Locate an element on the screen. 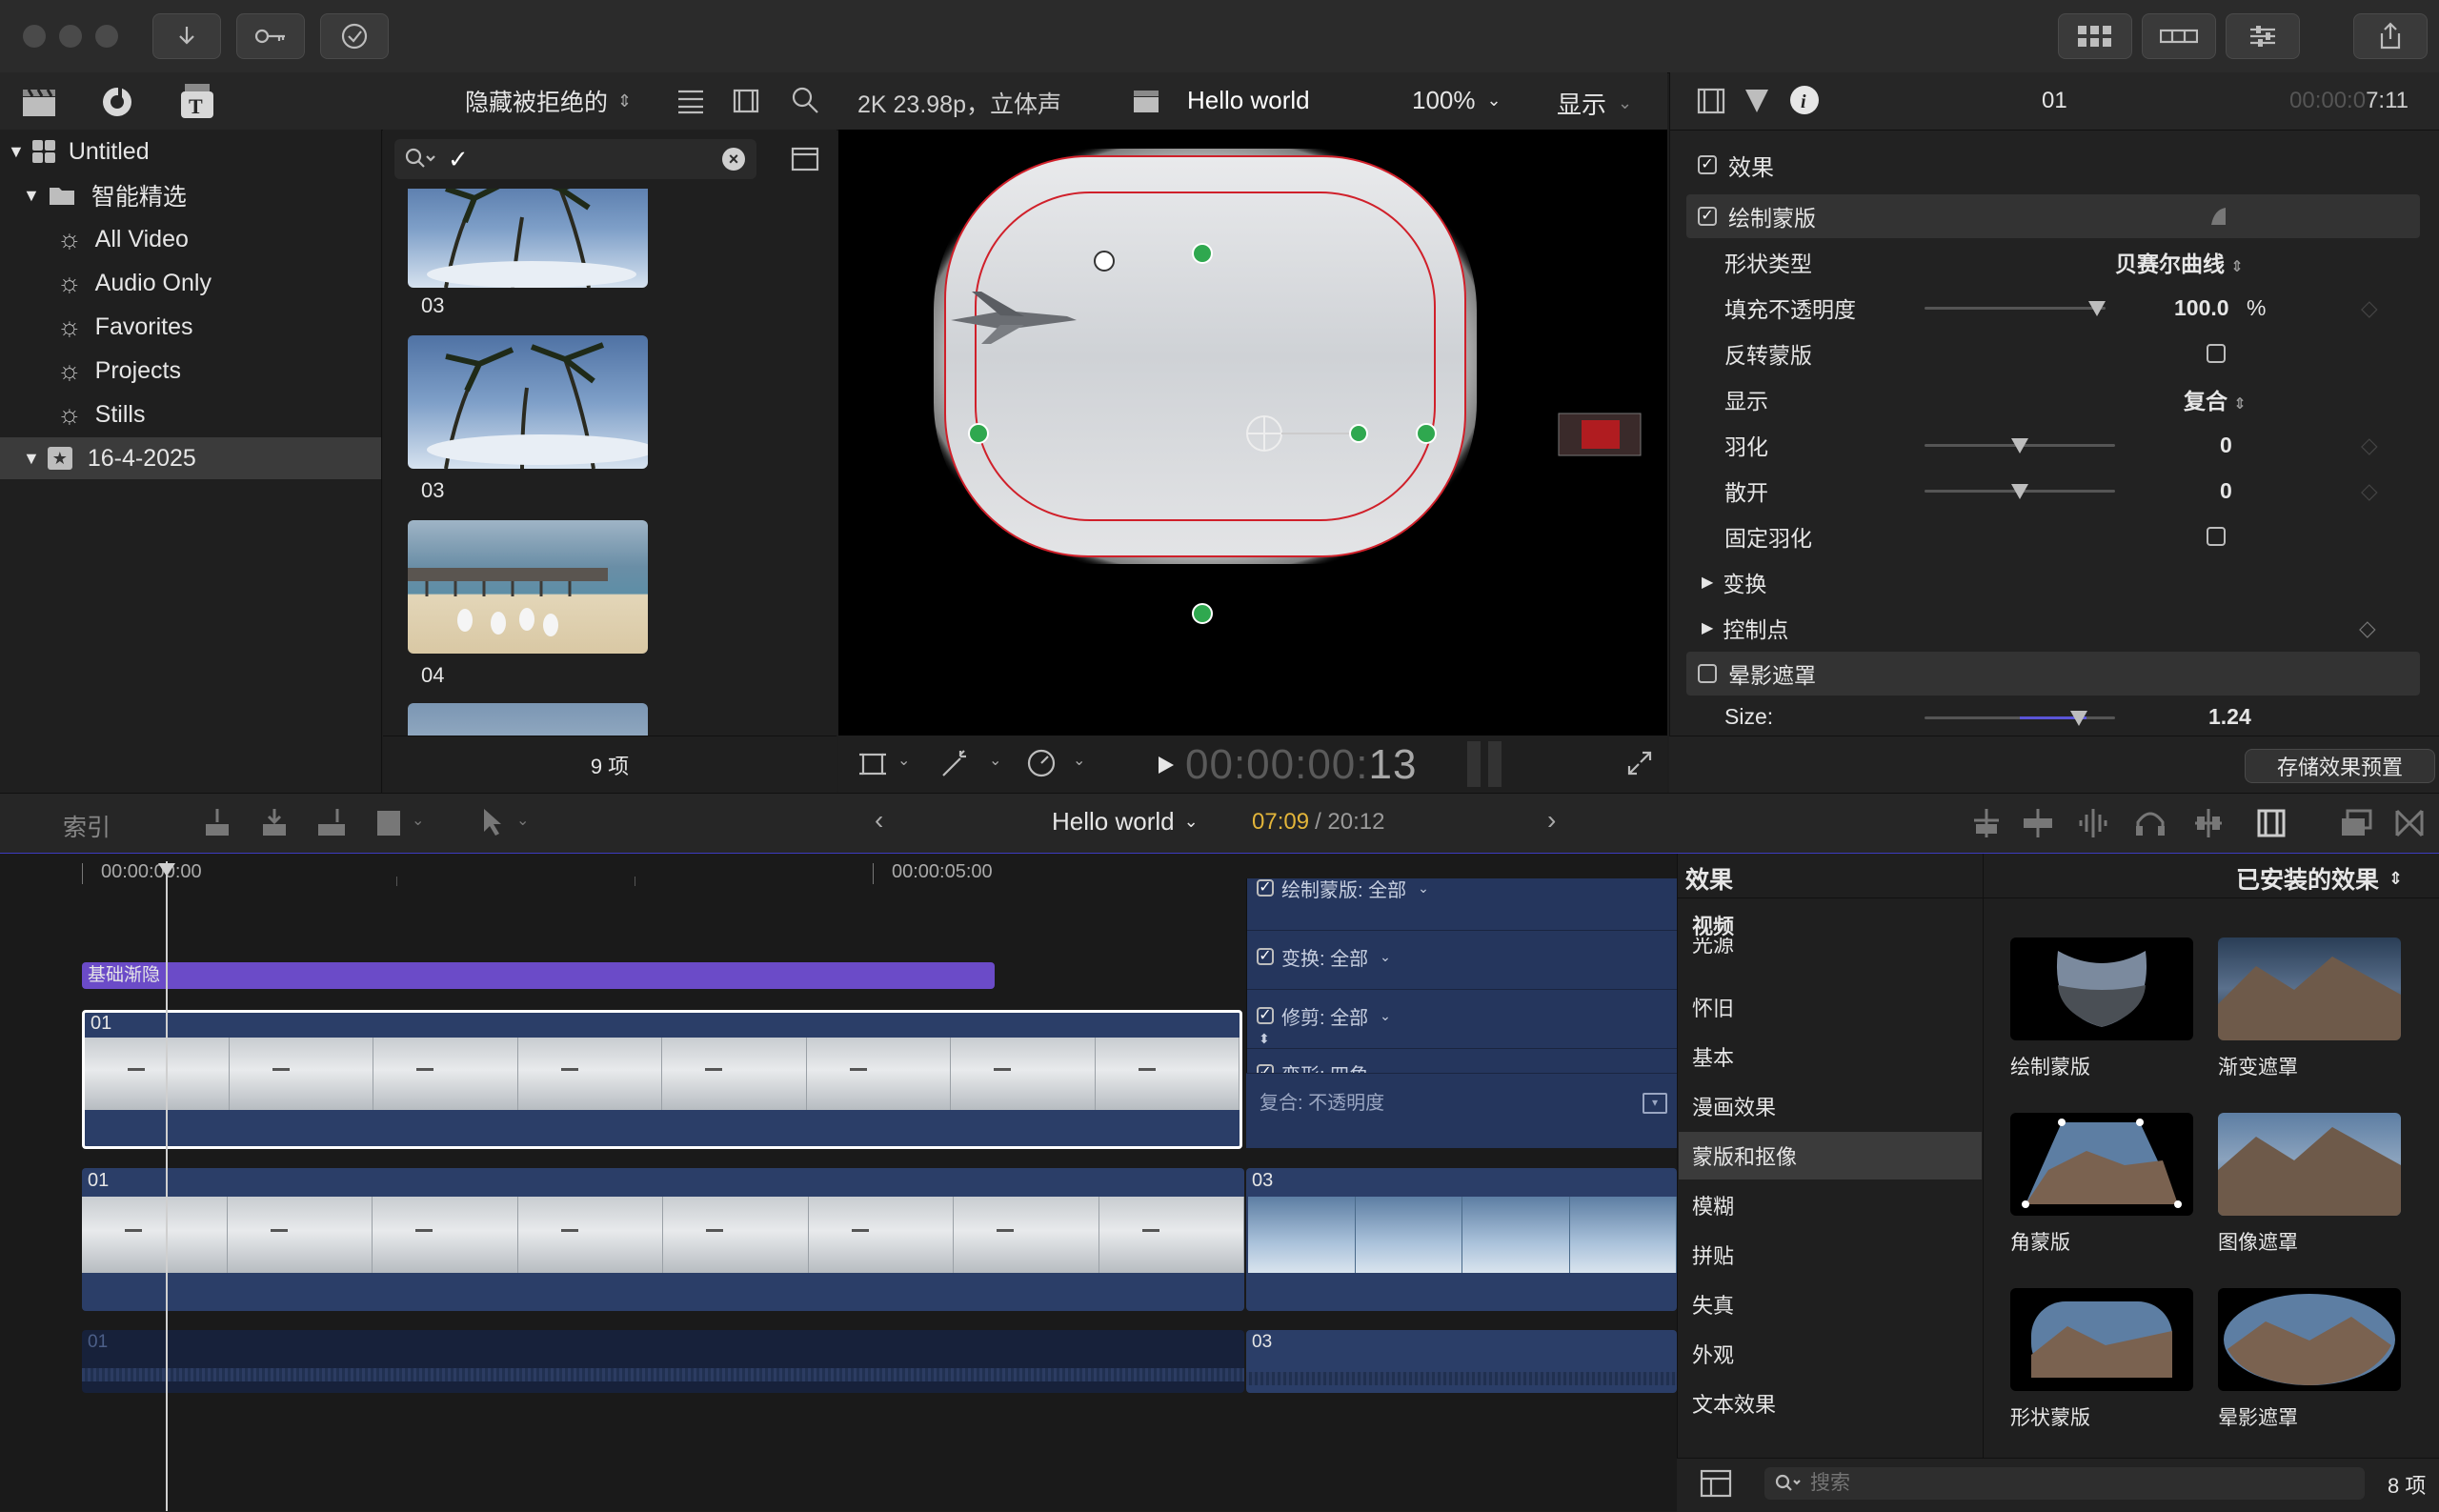 The width and height of the screenshot is (2439, 1512). info-icon: i is located at coordinates (1804, 100).